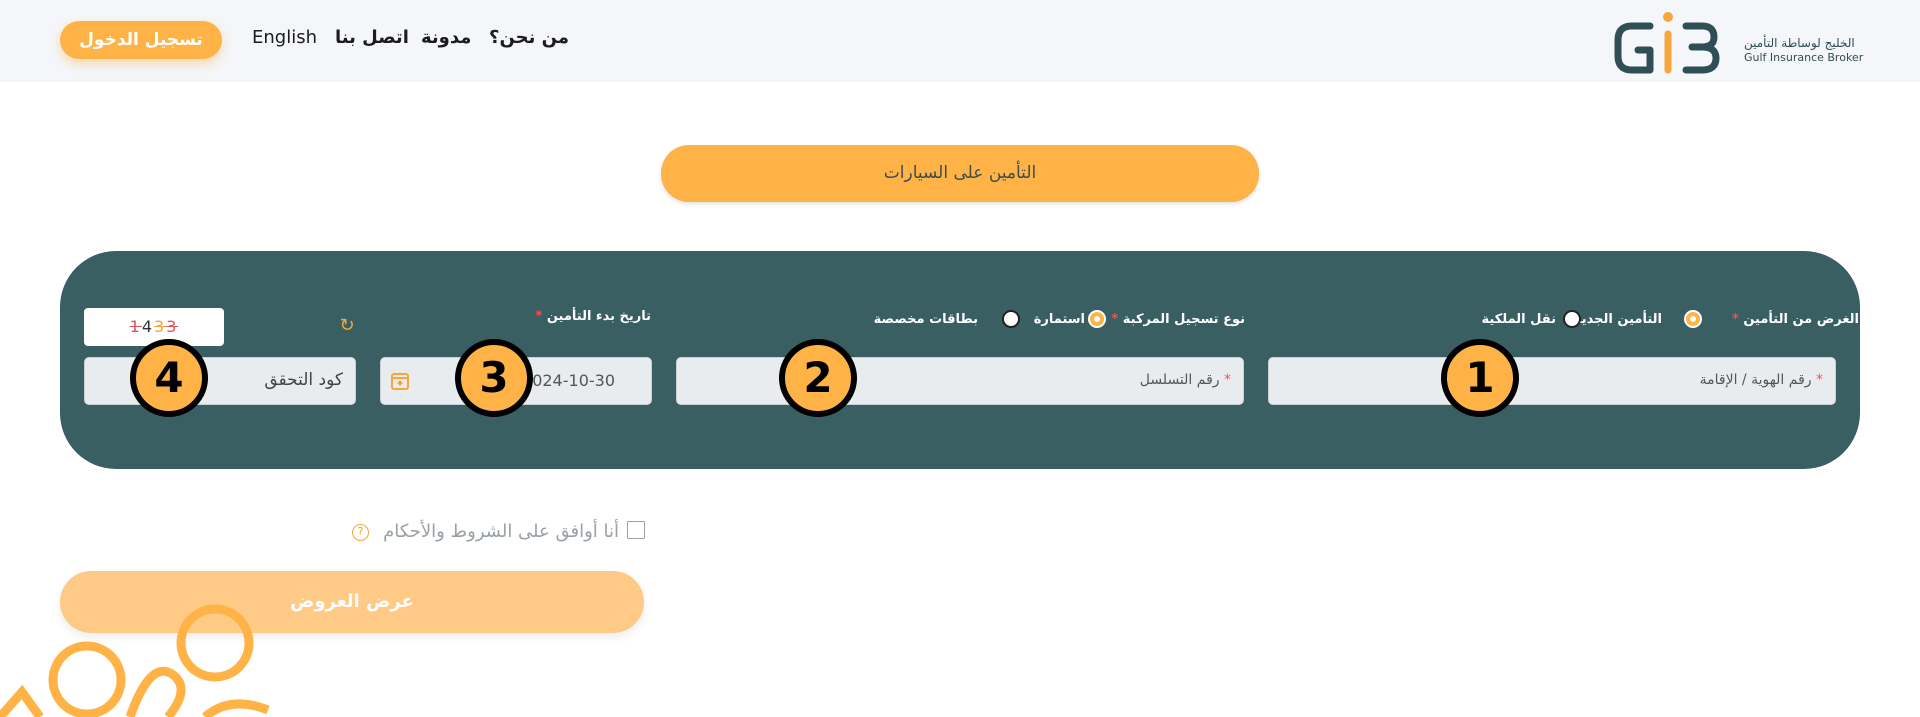  I want to click on step-badge-4: 4, so click(169, 378).